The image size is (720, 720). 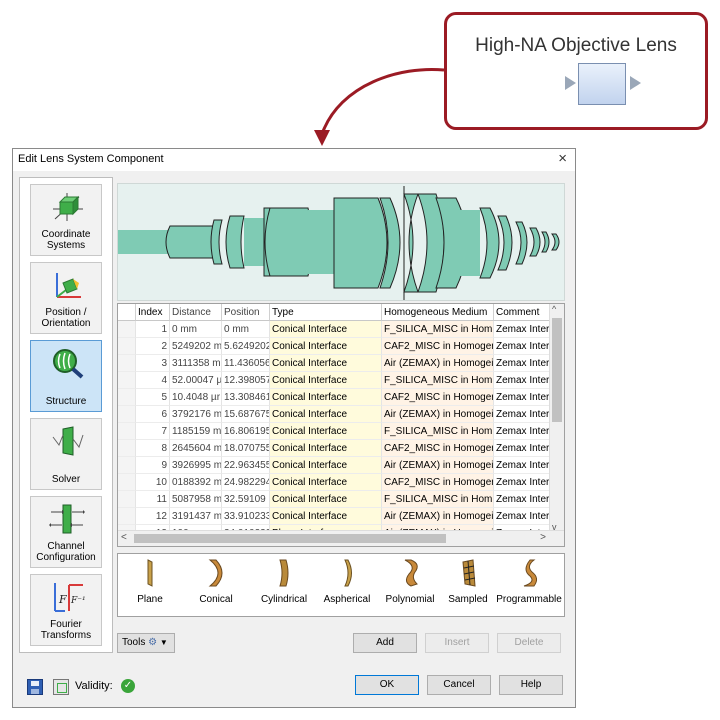 What do you see at coordinates (153, 380) in the screenshot?
I see `cell-index: 4` at bounding box center [153, 380].